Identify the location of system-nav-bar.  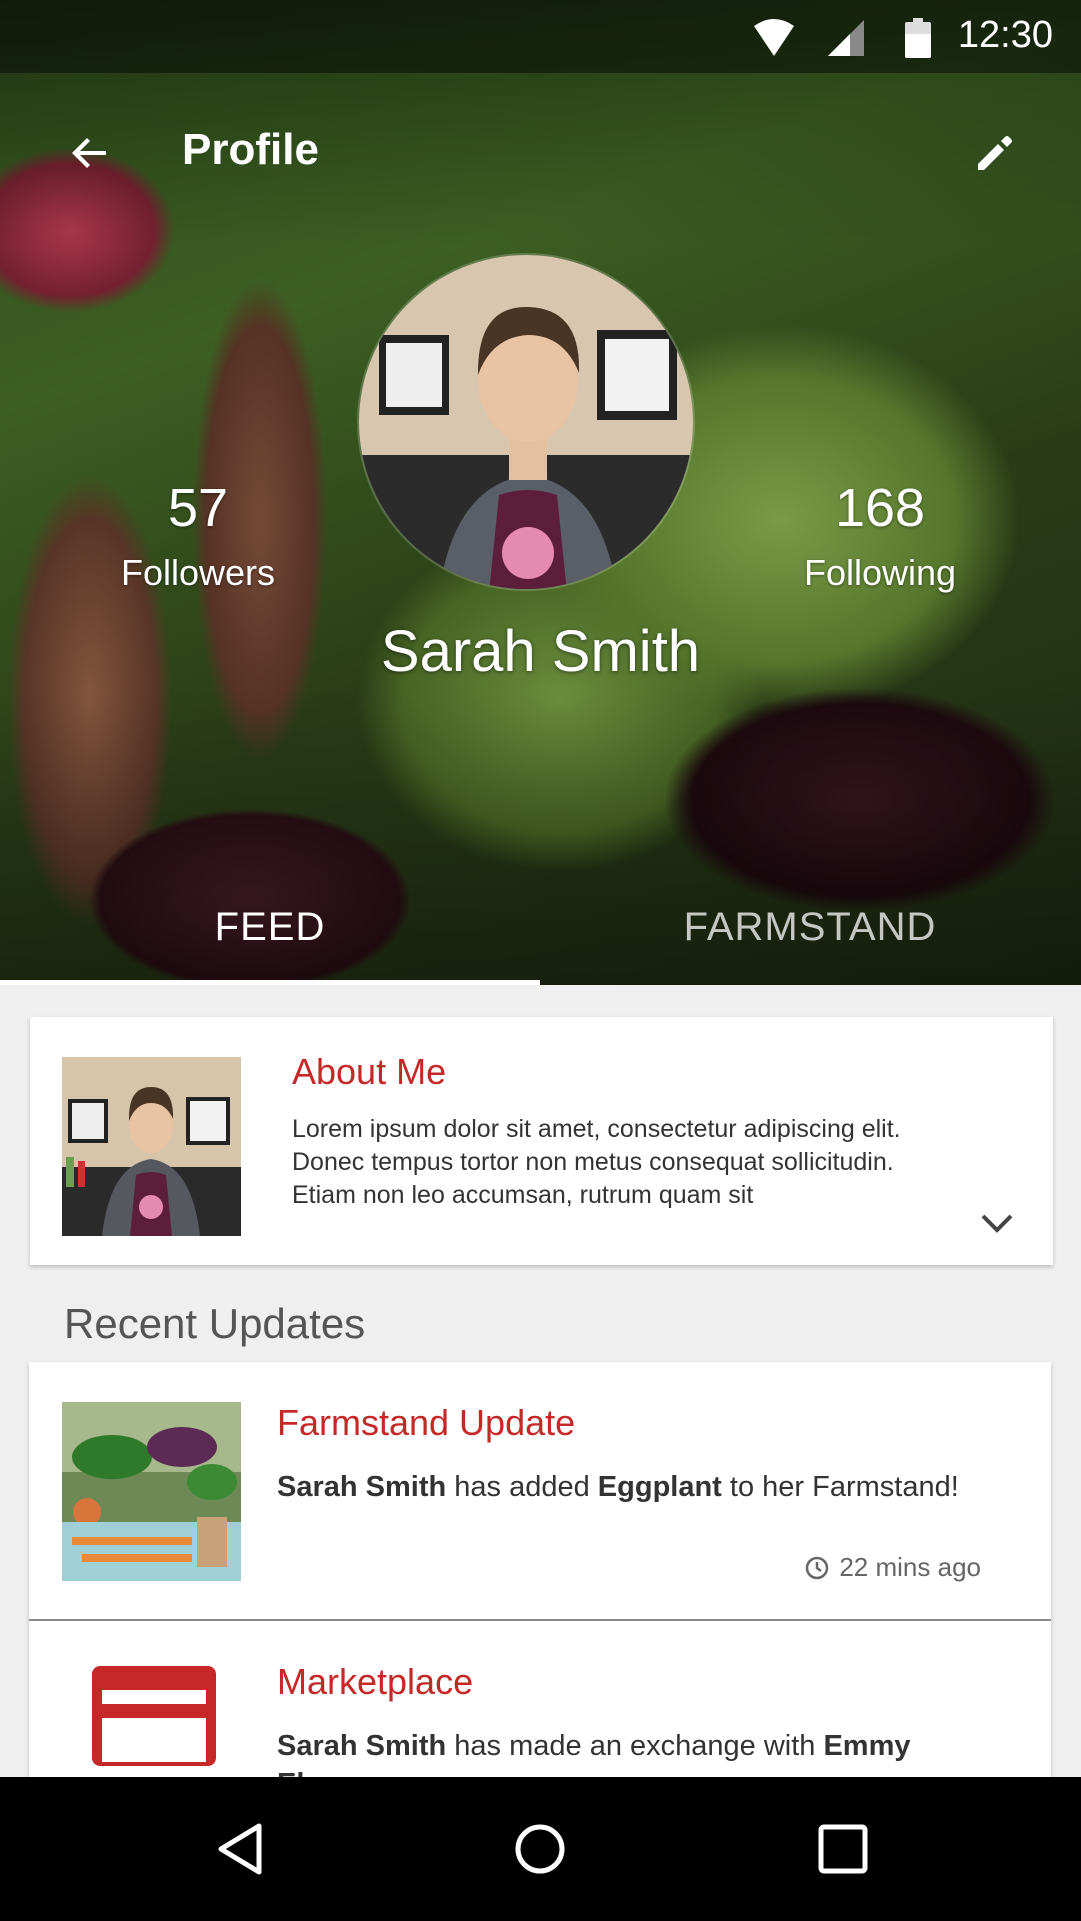
(540, 1849).